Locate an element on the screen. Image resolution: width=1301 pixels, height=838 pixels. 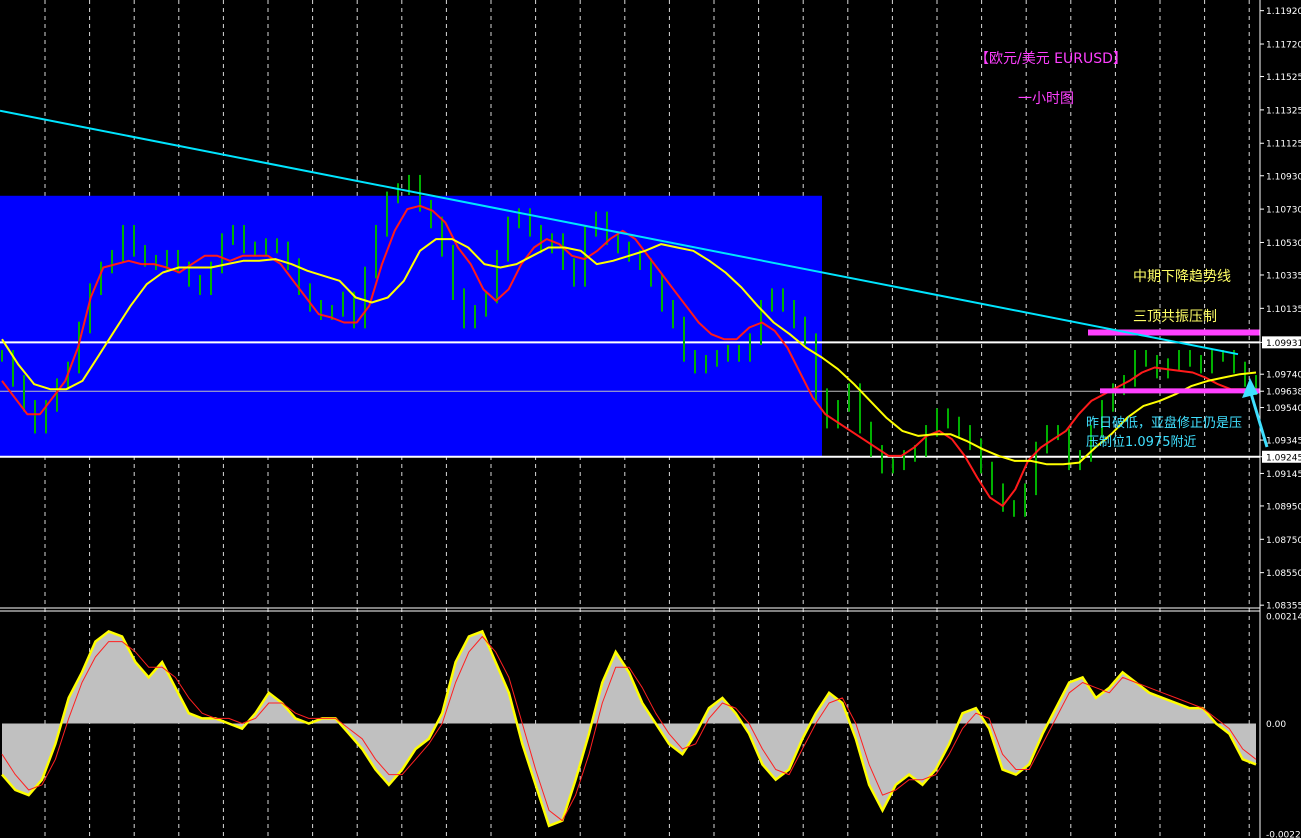
tick-label: 1.10930 is located at coordinates (1283, 177).